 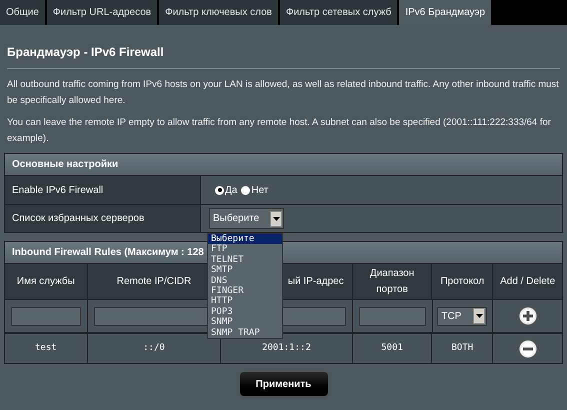 What do you see at coordinates (245, 260) in the screenshot?
I see `dropdown-option: TELNET` at bounding box center [245, 260].